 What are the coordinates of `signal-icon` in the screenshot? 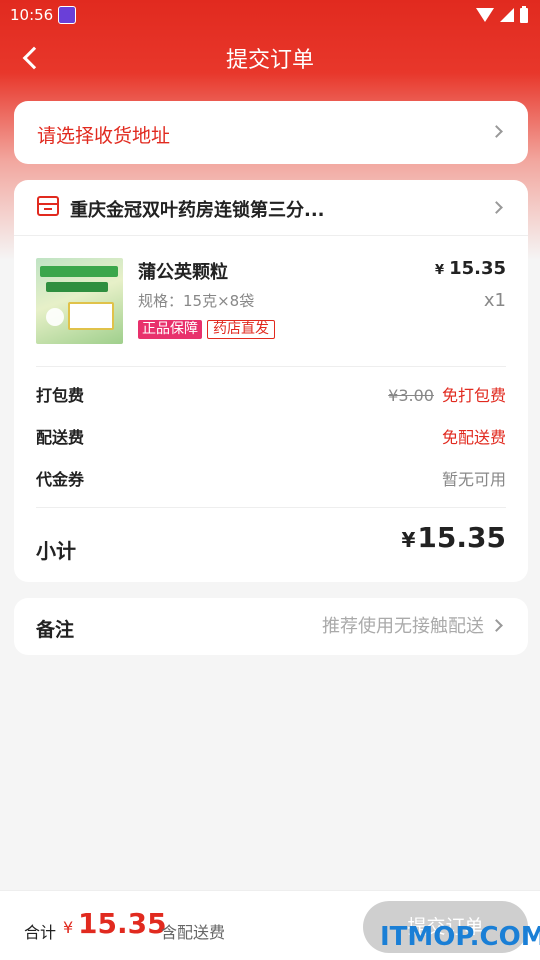 It's located at (507, 15).